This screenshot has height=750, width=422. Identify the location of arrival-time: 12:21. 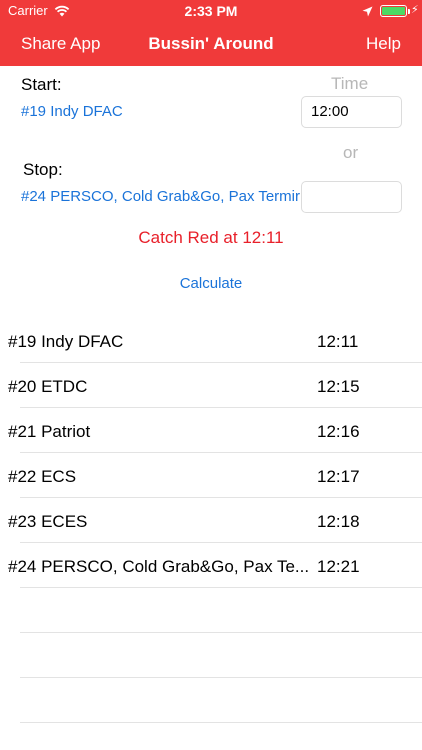
(338, 566).